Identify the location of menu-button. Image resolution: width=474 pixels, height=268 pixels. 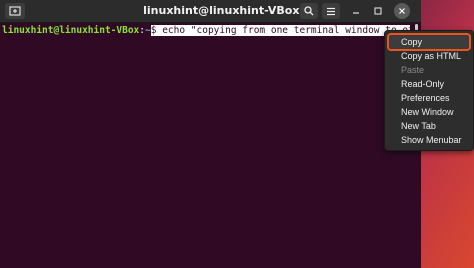
(331, 11).